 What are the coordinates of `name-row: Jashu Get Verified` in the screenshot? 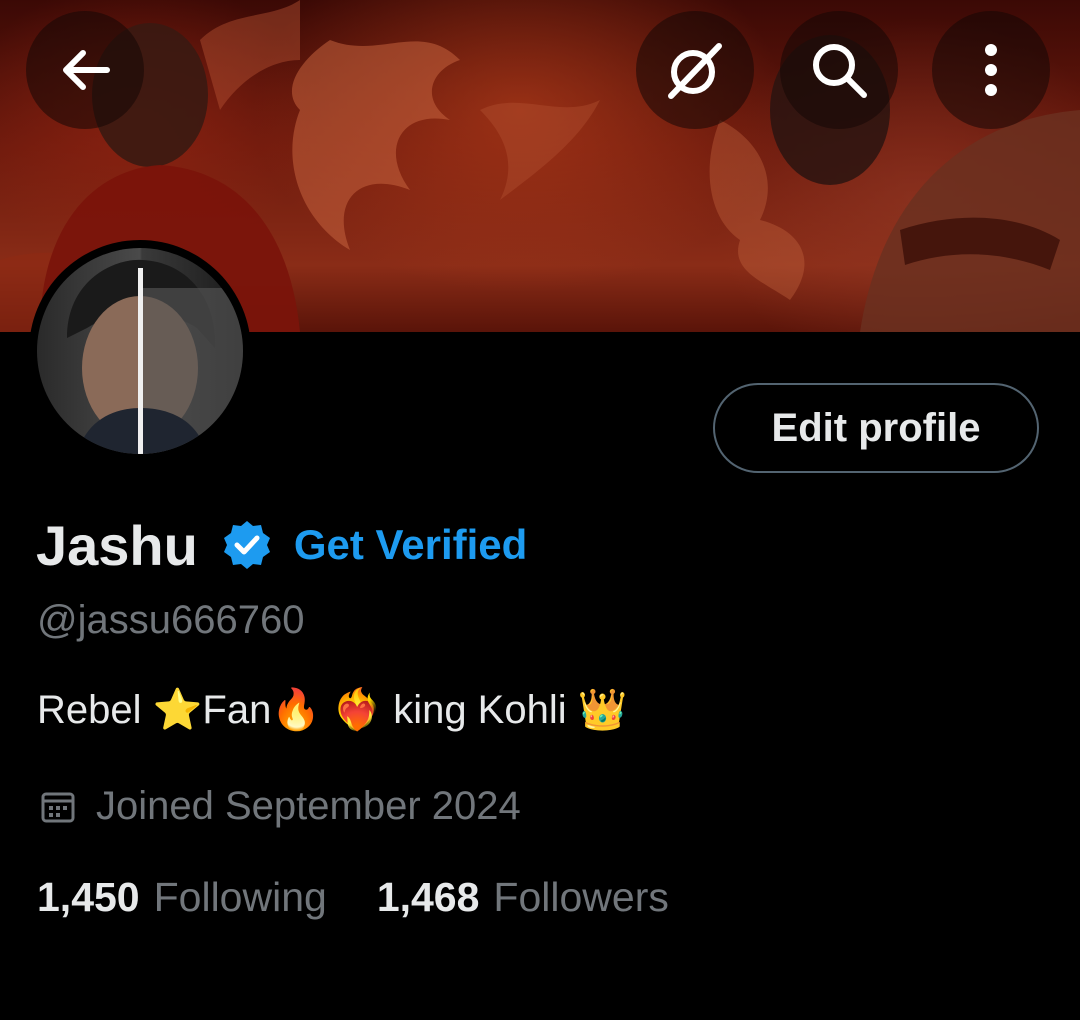 It's located at (281, 545).